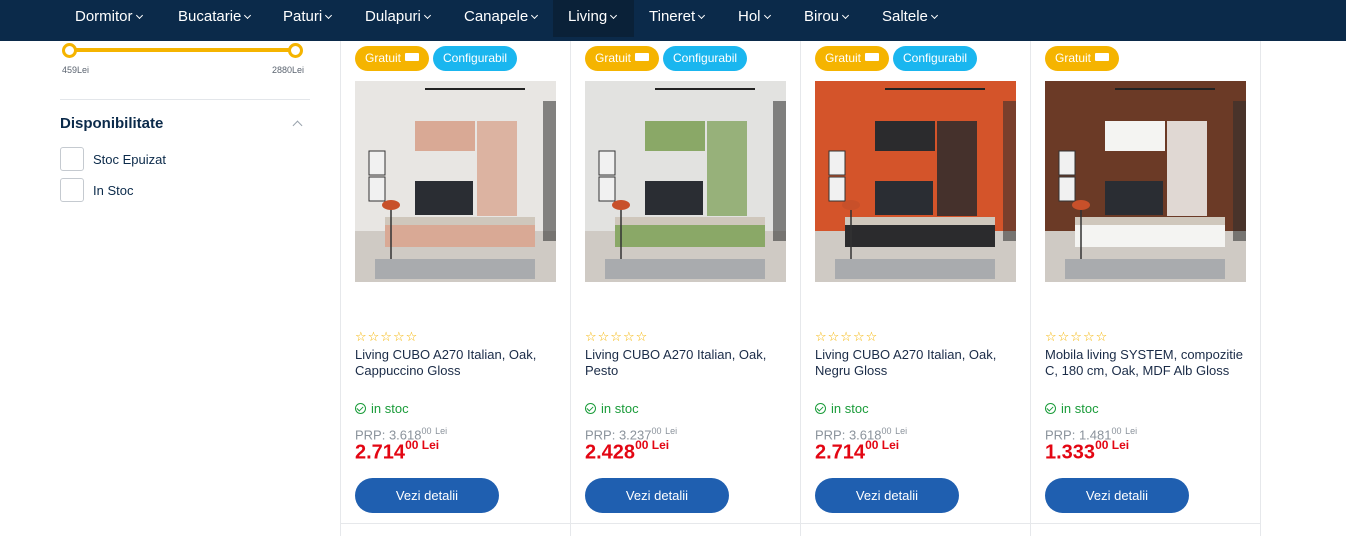 This screenshot has width=1346, height=536. I want to click on nav-label: Birou, so click(822, 16).